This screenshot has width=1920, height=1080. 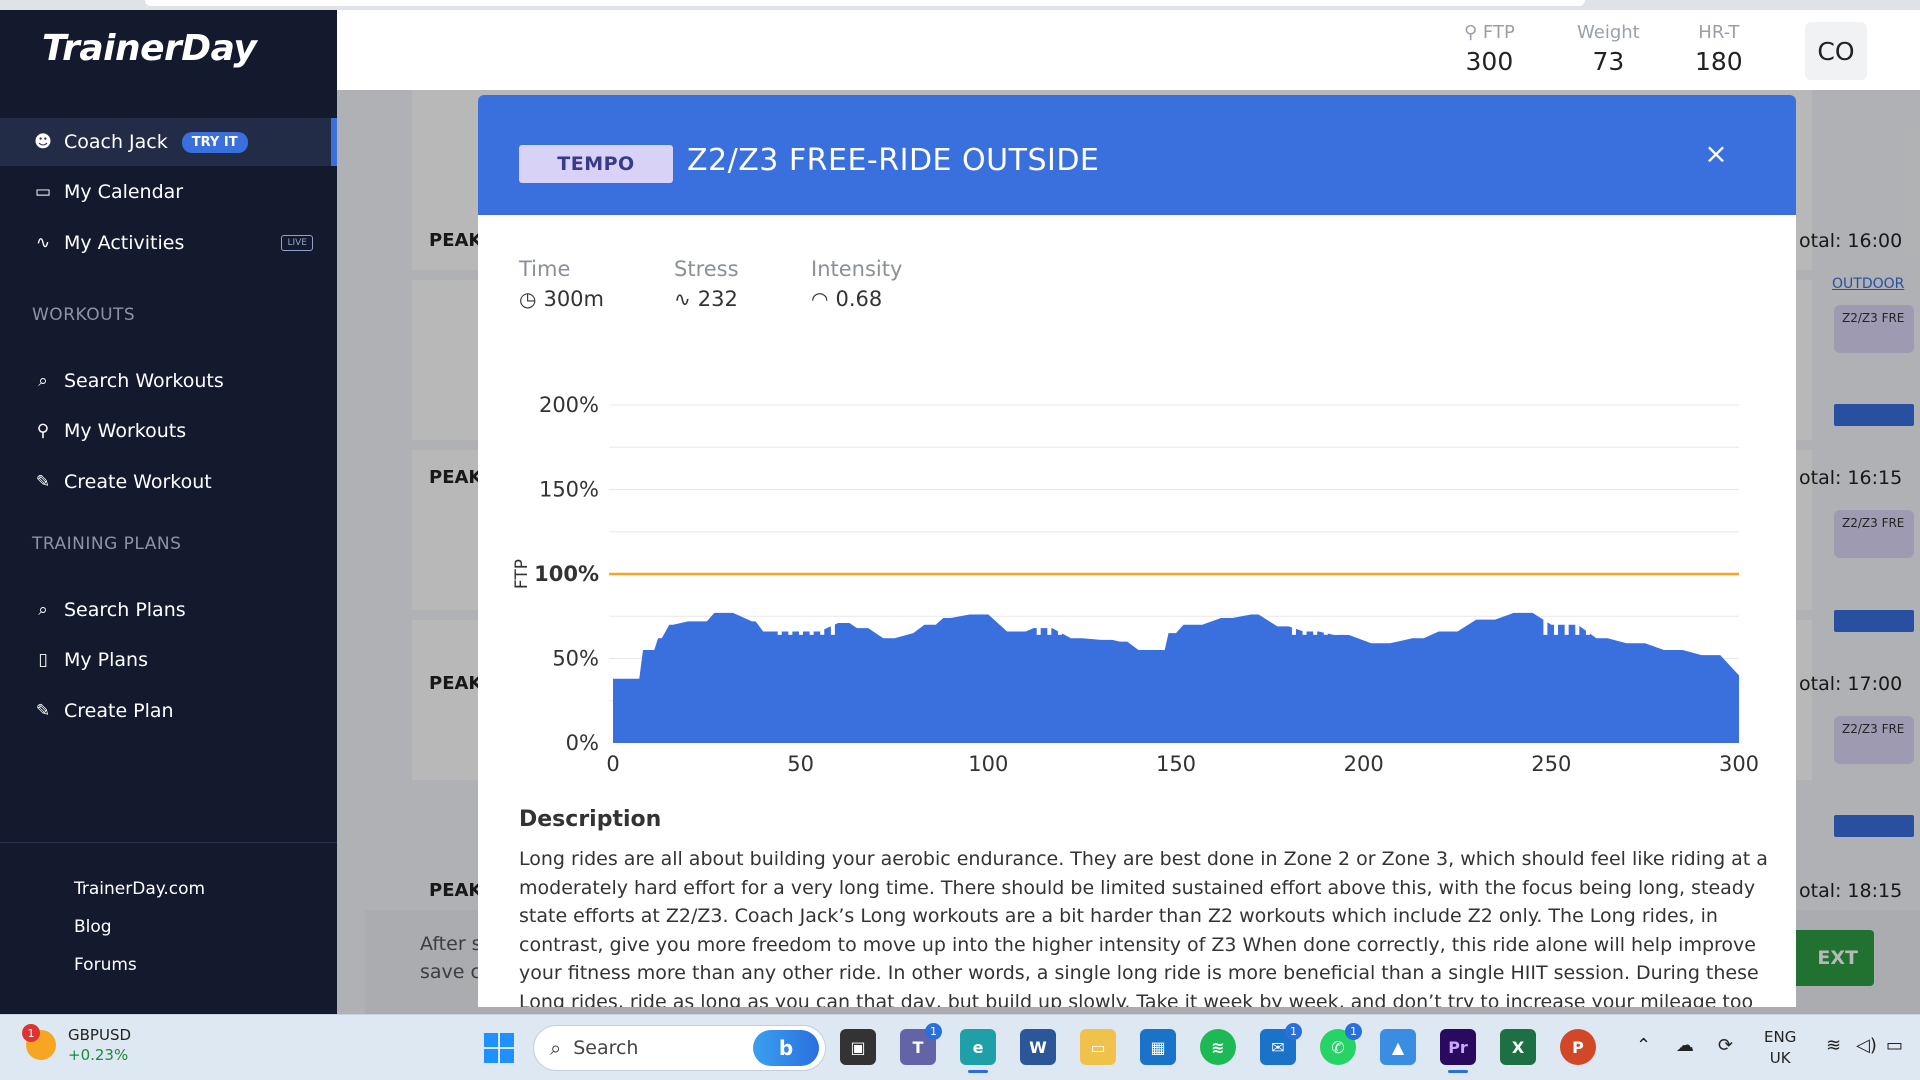 What do you see at coordinates (84, 315) in the screenshot?
I see `workouts-section-header: WORKOUTS` at bounding box center [84, 315].